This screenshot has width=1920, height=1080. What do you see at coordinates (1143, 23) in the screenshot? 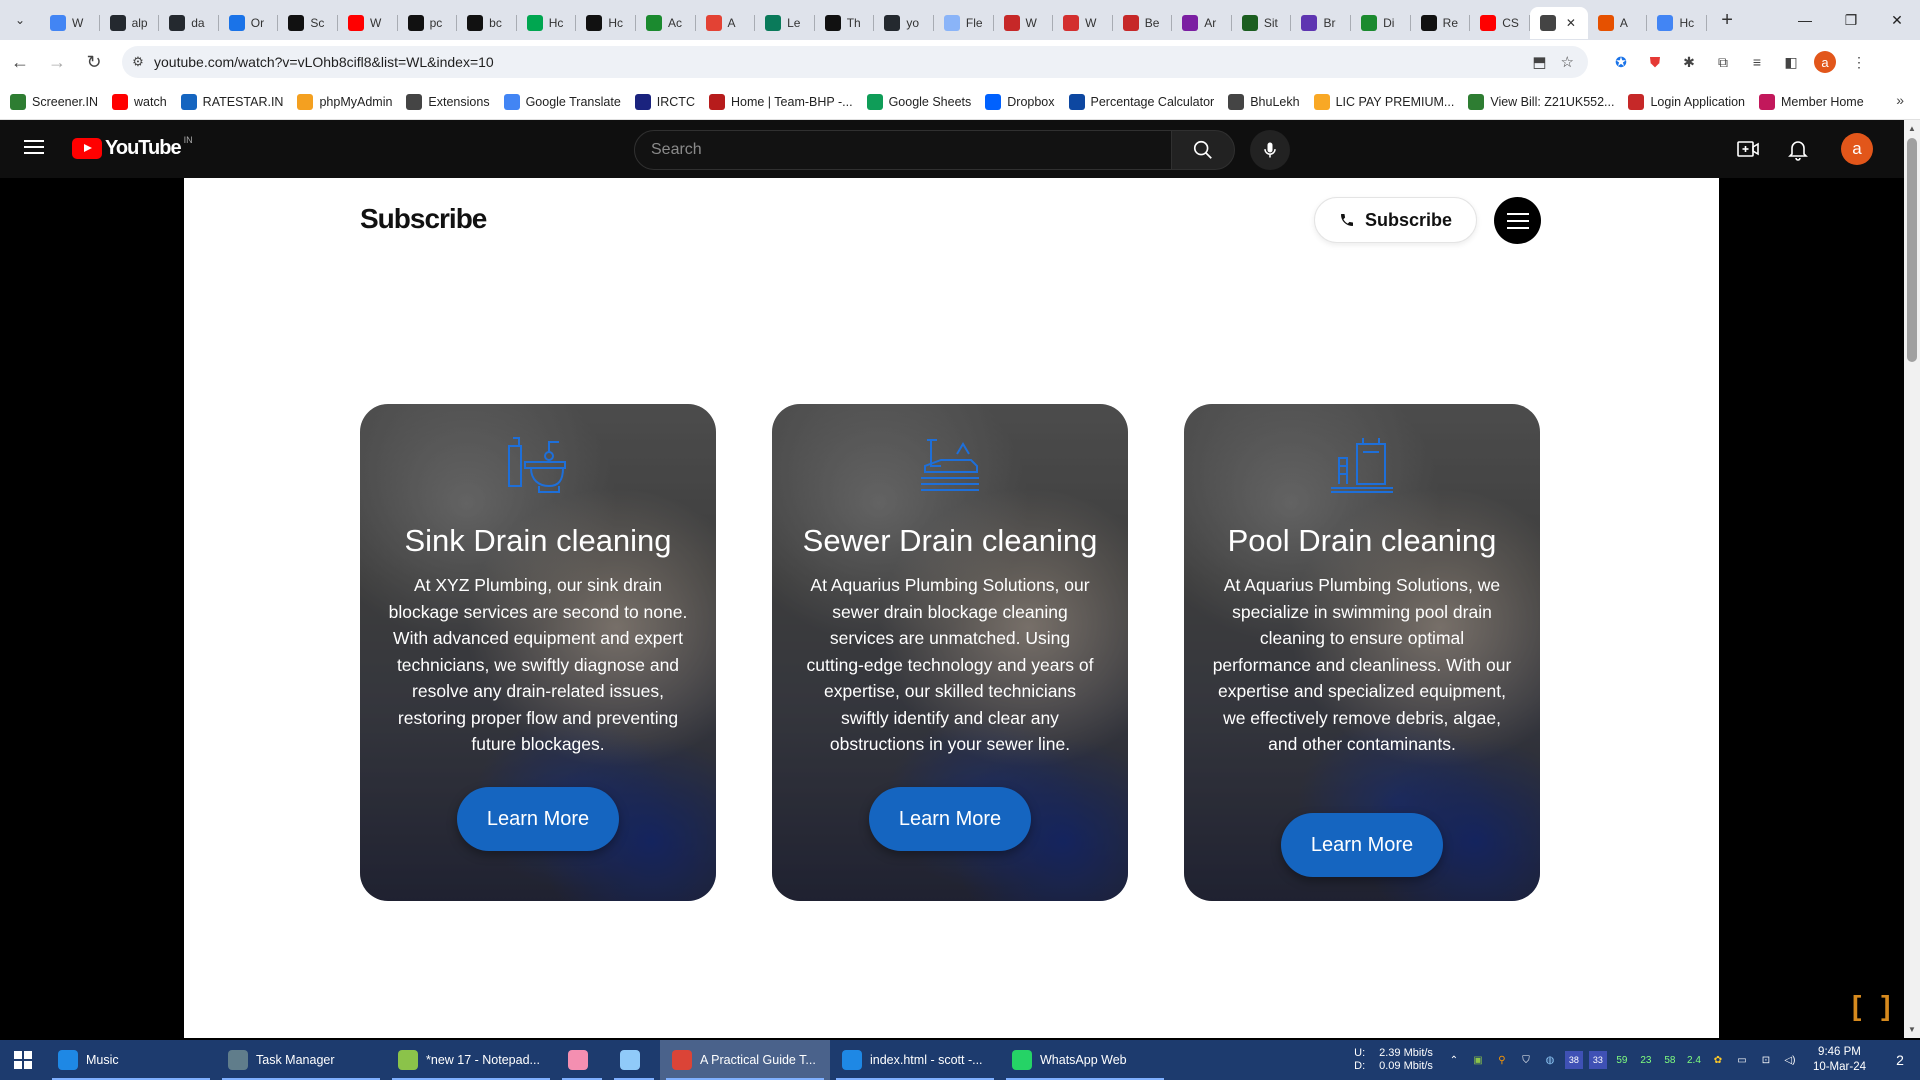
I see `browser-tab: Be` at bounding box center [1143, 23].